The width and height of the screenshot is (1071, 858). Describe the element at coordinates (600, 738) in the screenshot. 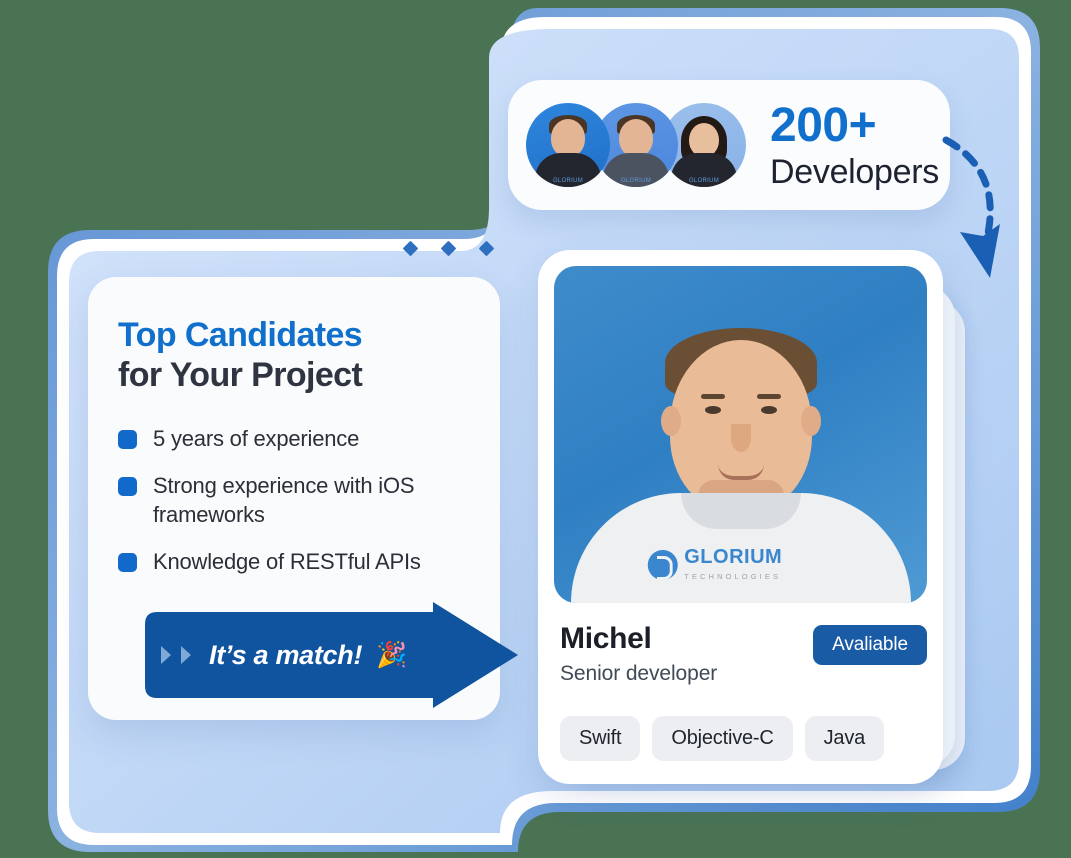

I see `skill-tag: Swift` at that location.